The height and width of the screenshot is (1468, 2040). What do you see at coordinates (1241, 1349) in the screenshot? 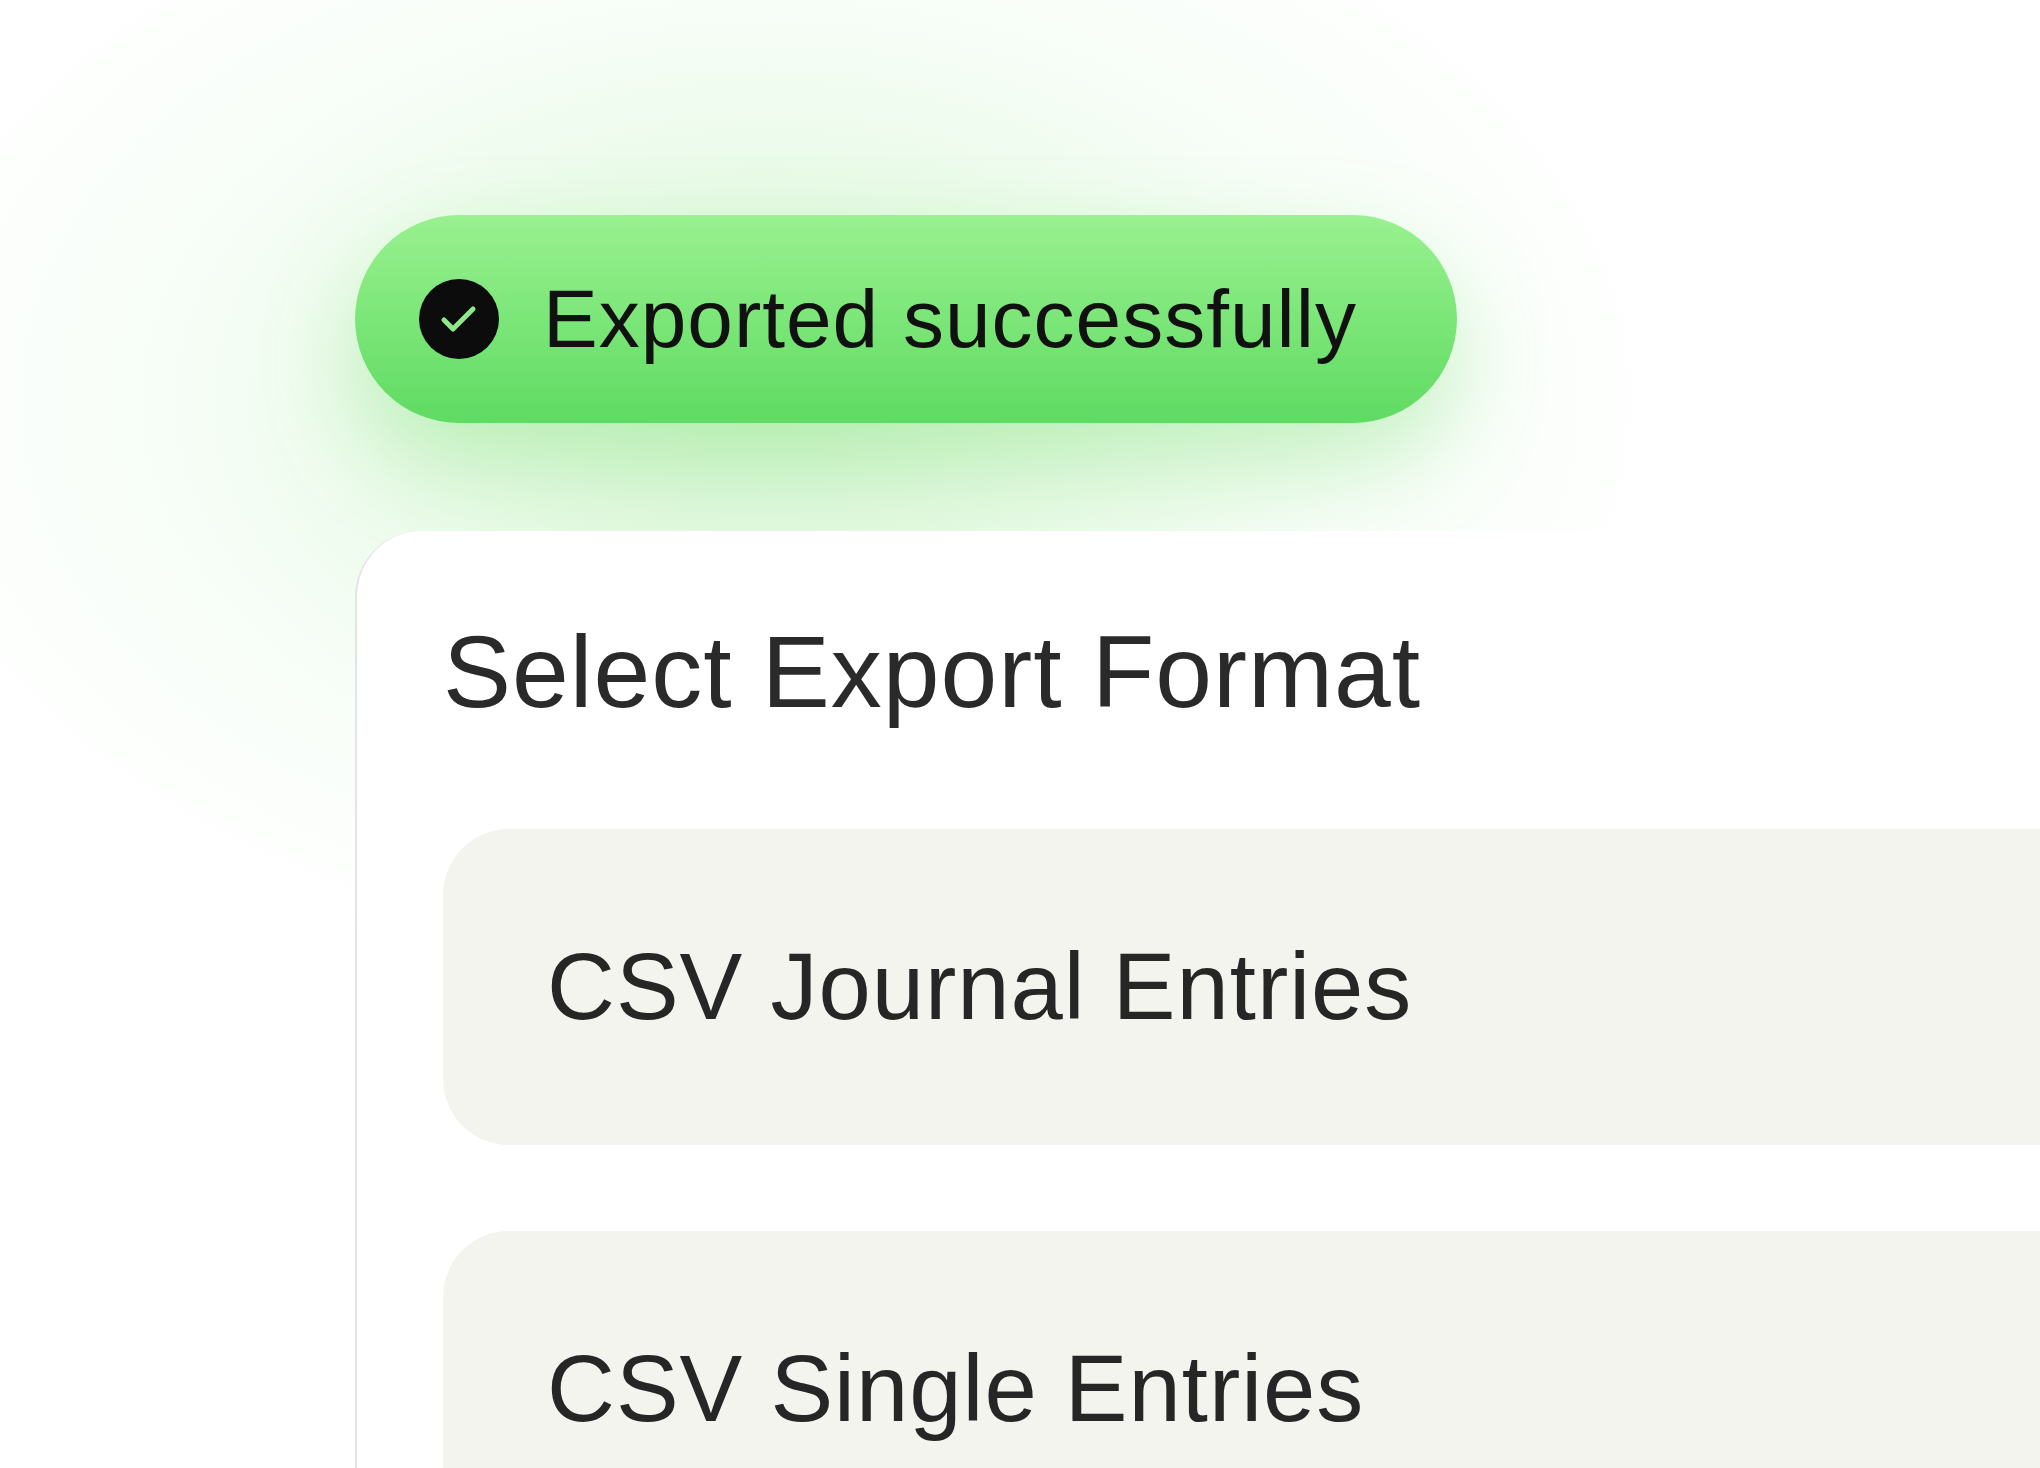
I see `format-option: CSV Single Entries` at bounding box center [1241, 1349].